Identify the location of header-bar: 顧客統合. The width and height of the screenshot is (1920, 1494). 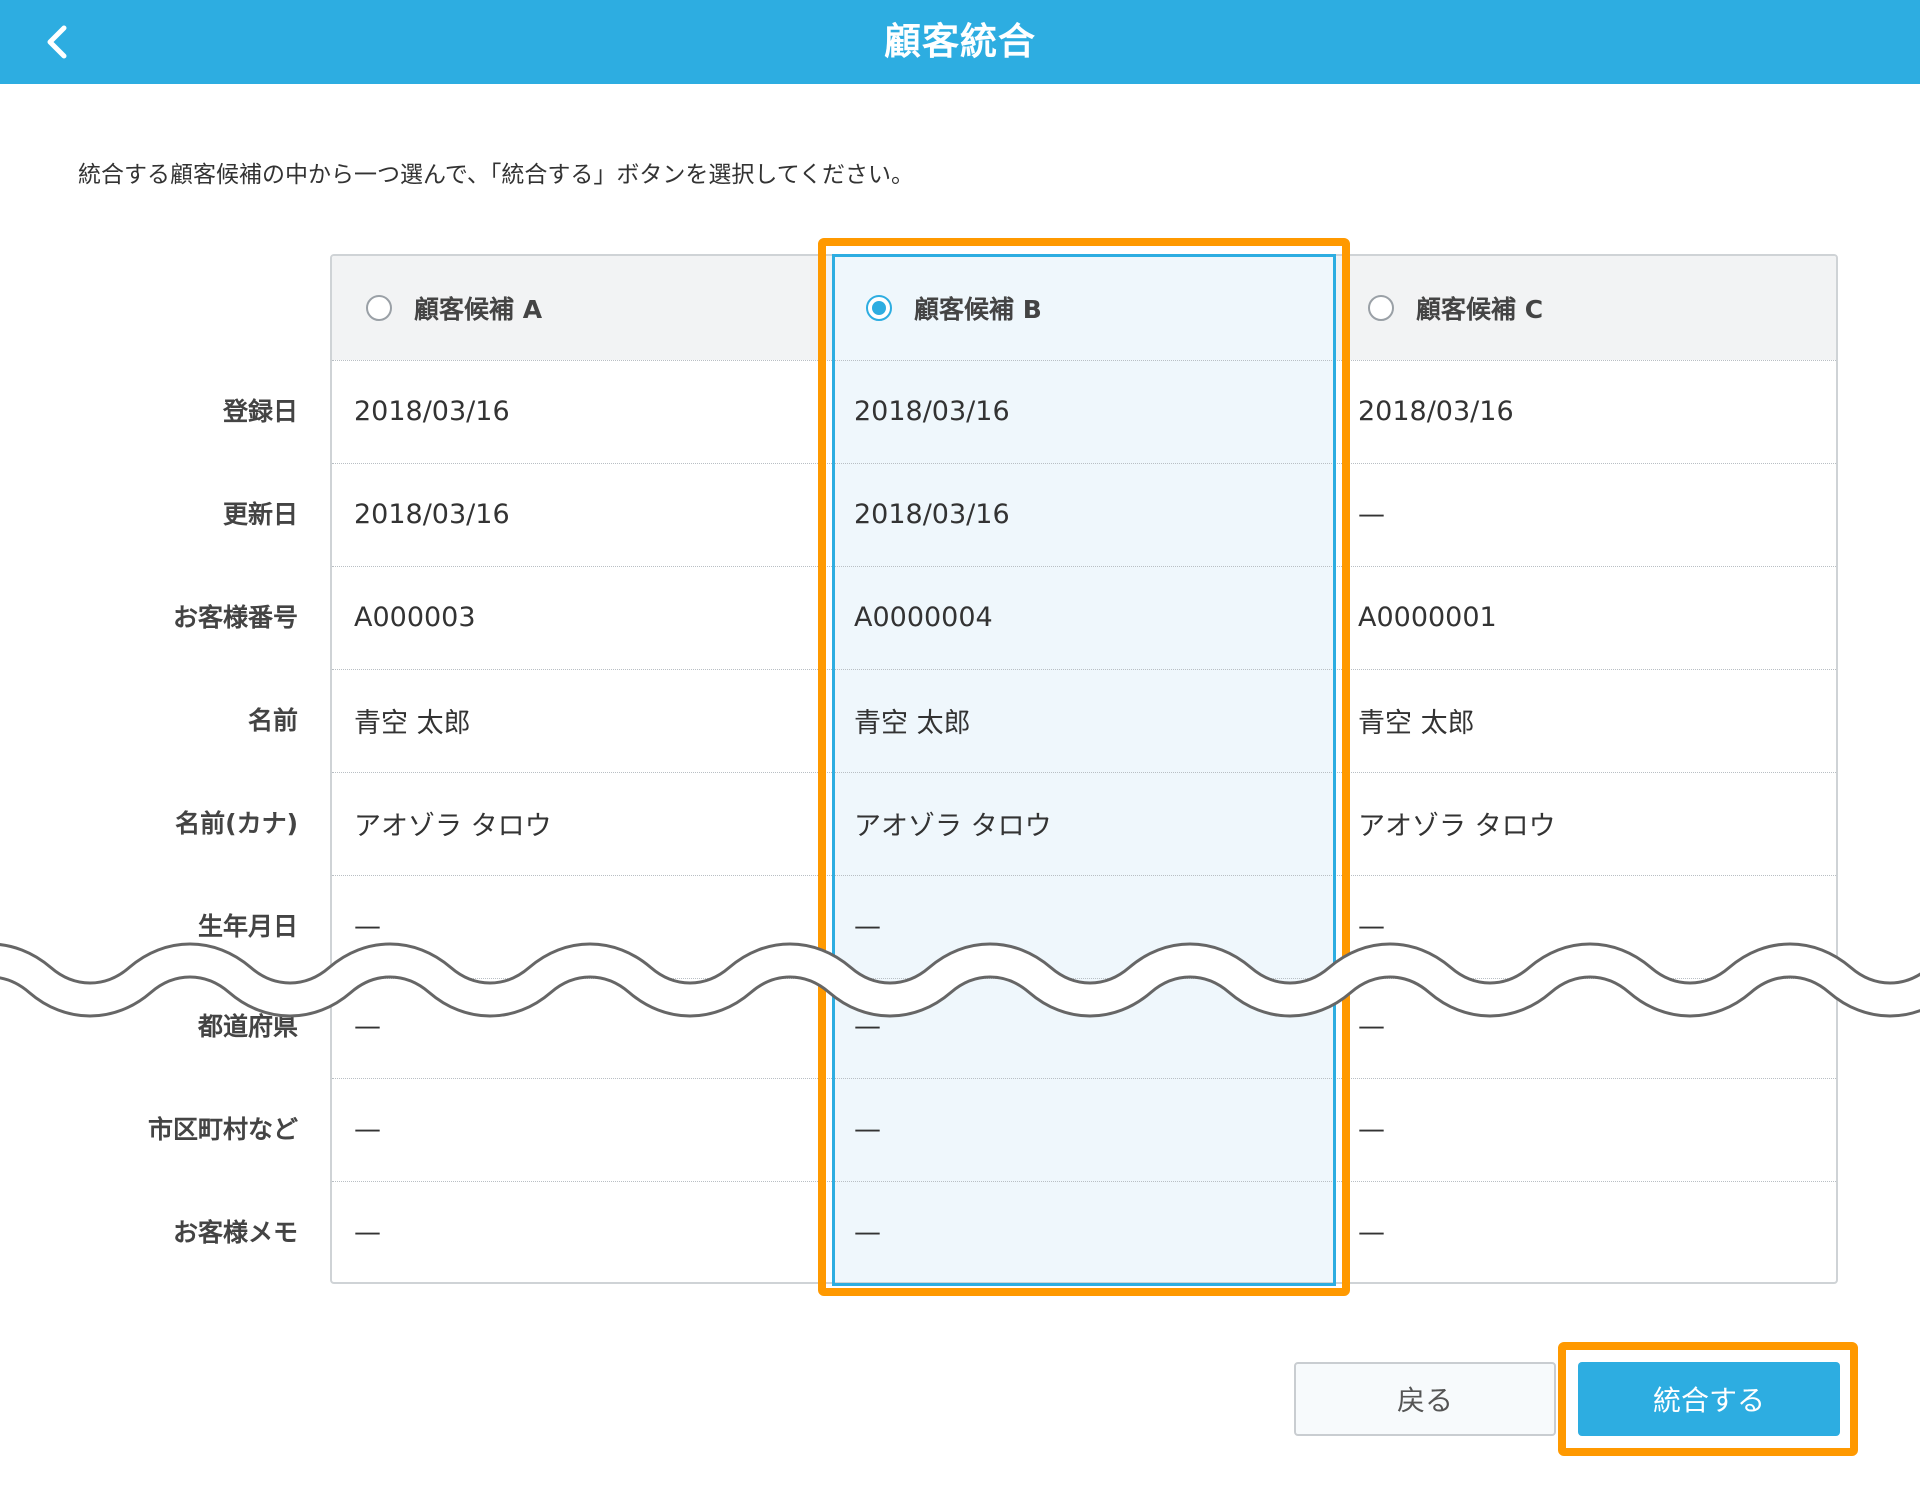
(960, 42).